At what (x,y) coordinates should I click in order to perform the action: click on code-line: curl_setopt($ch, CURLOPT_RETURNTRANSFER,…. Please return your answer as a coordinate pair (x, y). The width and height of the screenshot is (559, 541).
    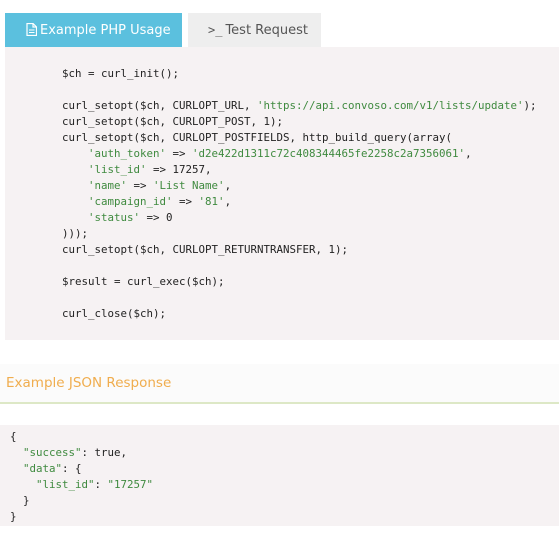
    Looking at the image, I should click on (205, 249).